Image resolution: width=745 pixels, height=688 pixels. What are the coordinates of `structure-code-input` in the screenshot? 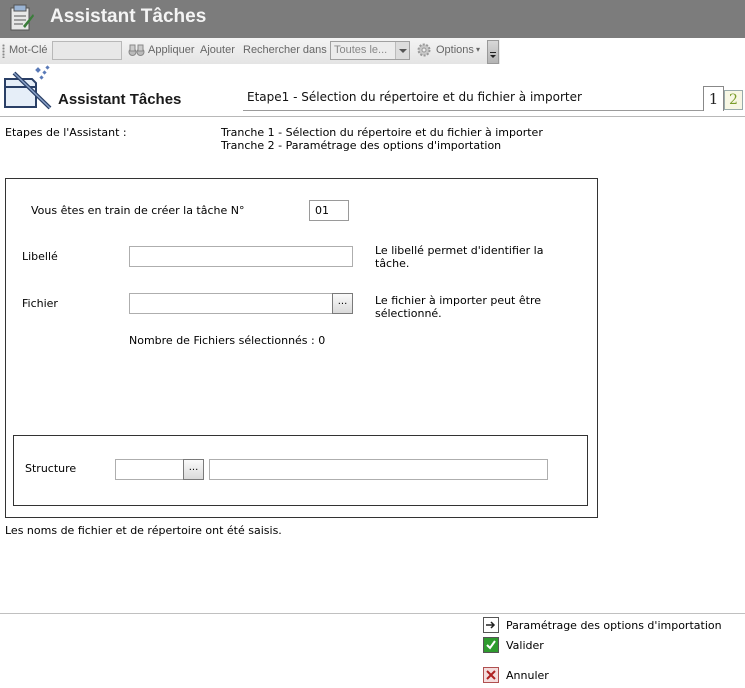 It's located at (149, 469).